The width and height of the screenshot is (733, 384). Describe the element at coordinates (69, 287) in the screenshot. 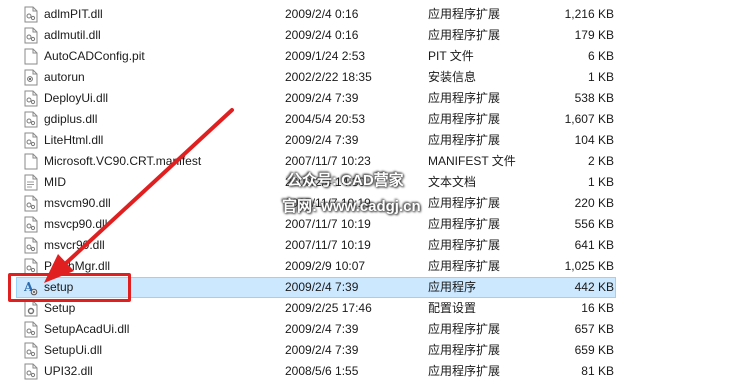

I see `highlight-box` at that location.